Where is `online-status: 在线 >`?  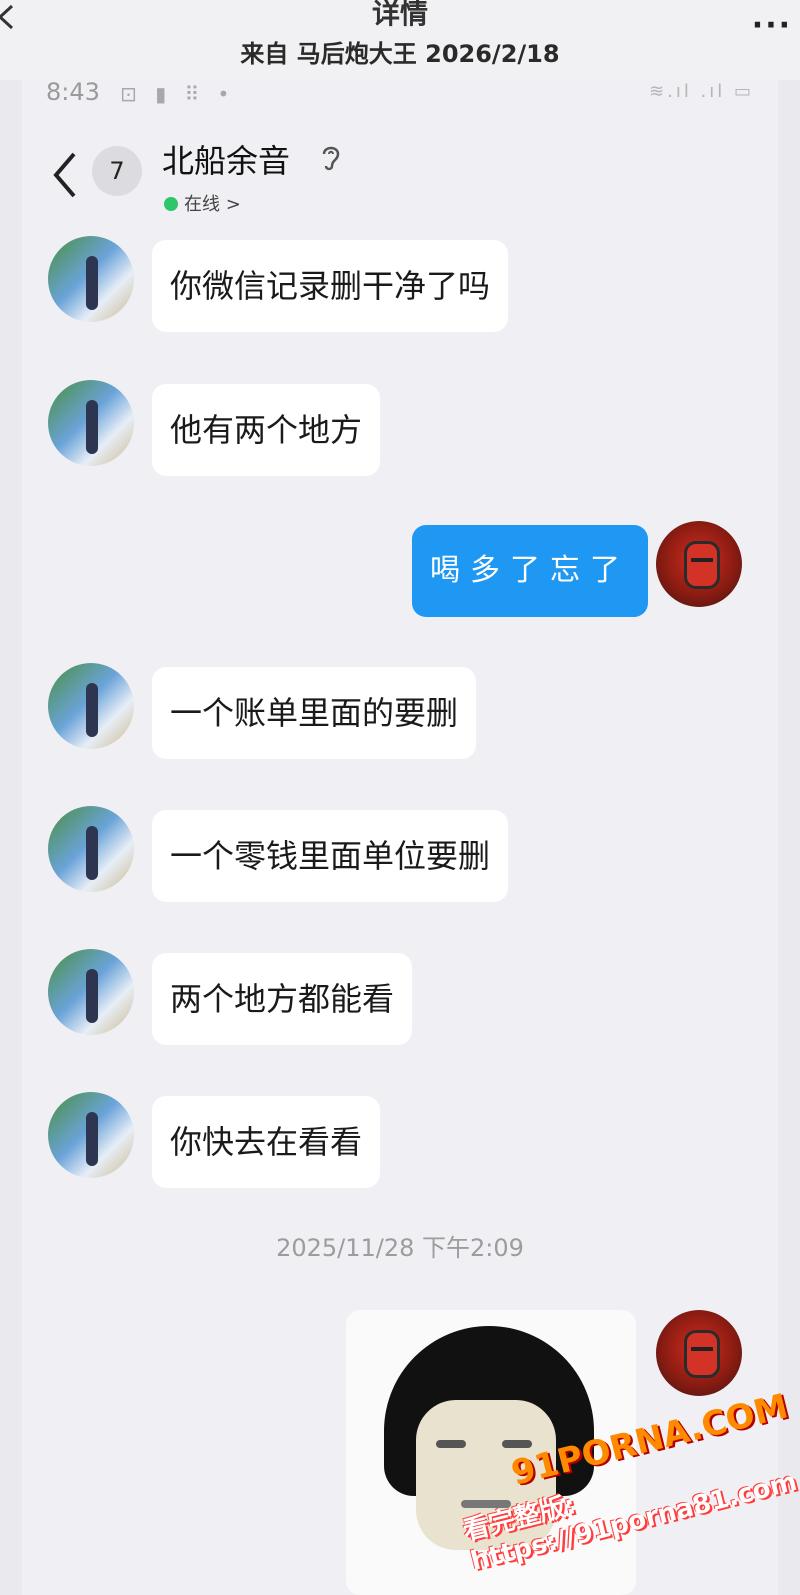
online-status: 在线 > is located at coordinates (202, 203).